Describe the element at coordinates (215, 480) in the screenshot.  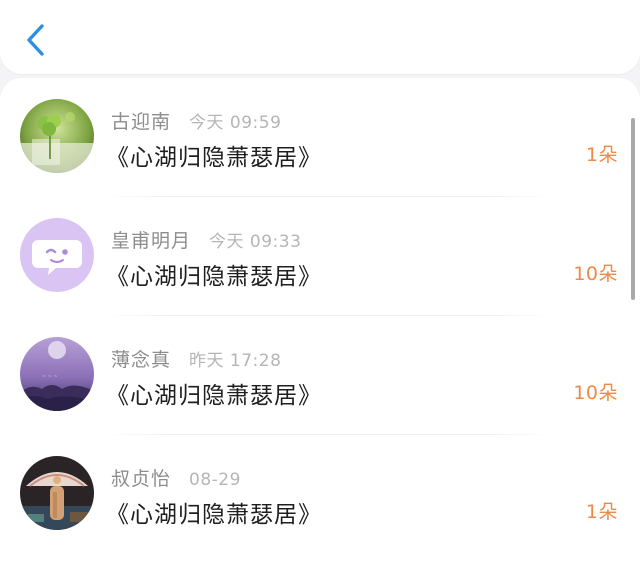
I see `timestamp: 08-29` at that location.